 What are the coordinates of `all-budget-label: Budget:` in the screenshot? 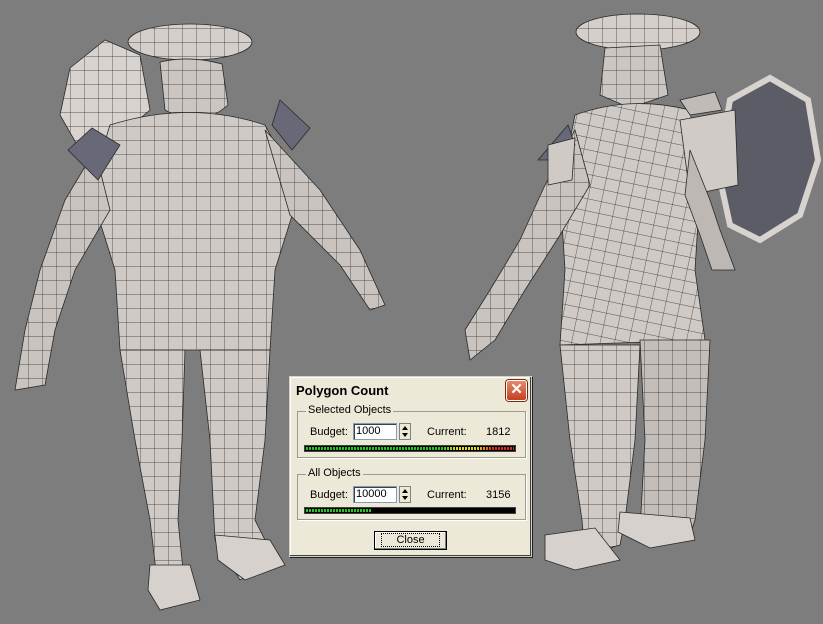 It's located at (329, 495).